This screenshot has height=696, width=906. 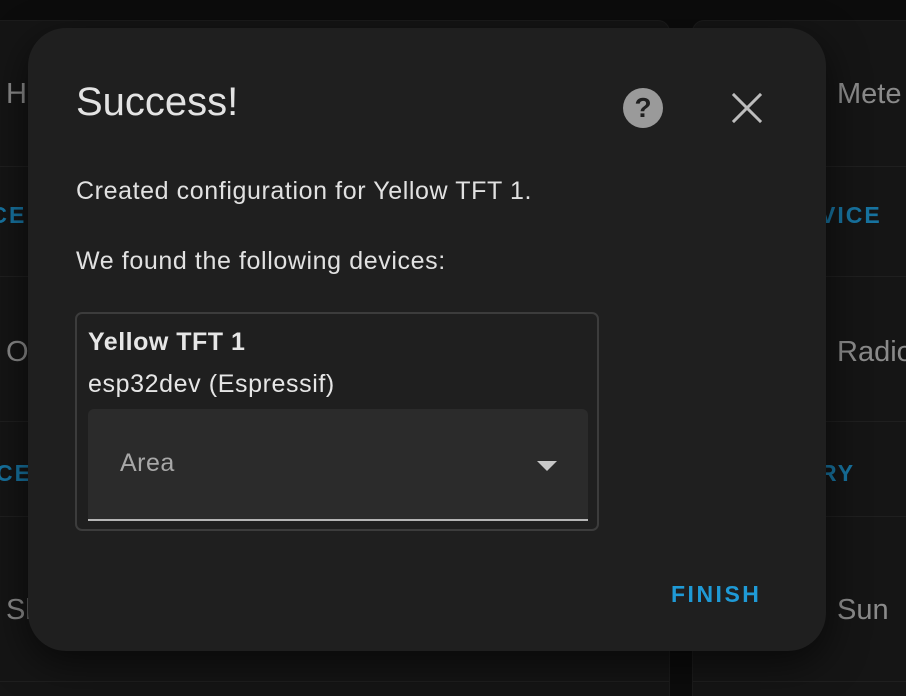 I want to click on dropdown-arrow-icon, so click(x=547, y=466).